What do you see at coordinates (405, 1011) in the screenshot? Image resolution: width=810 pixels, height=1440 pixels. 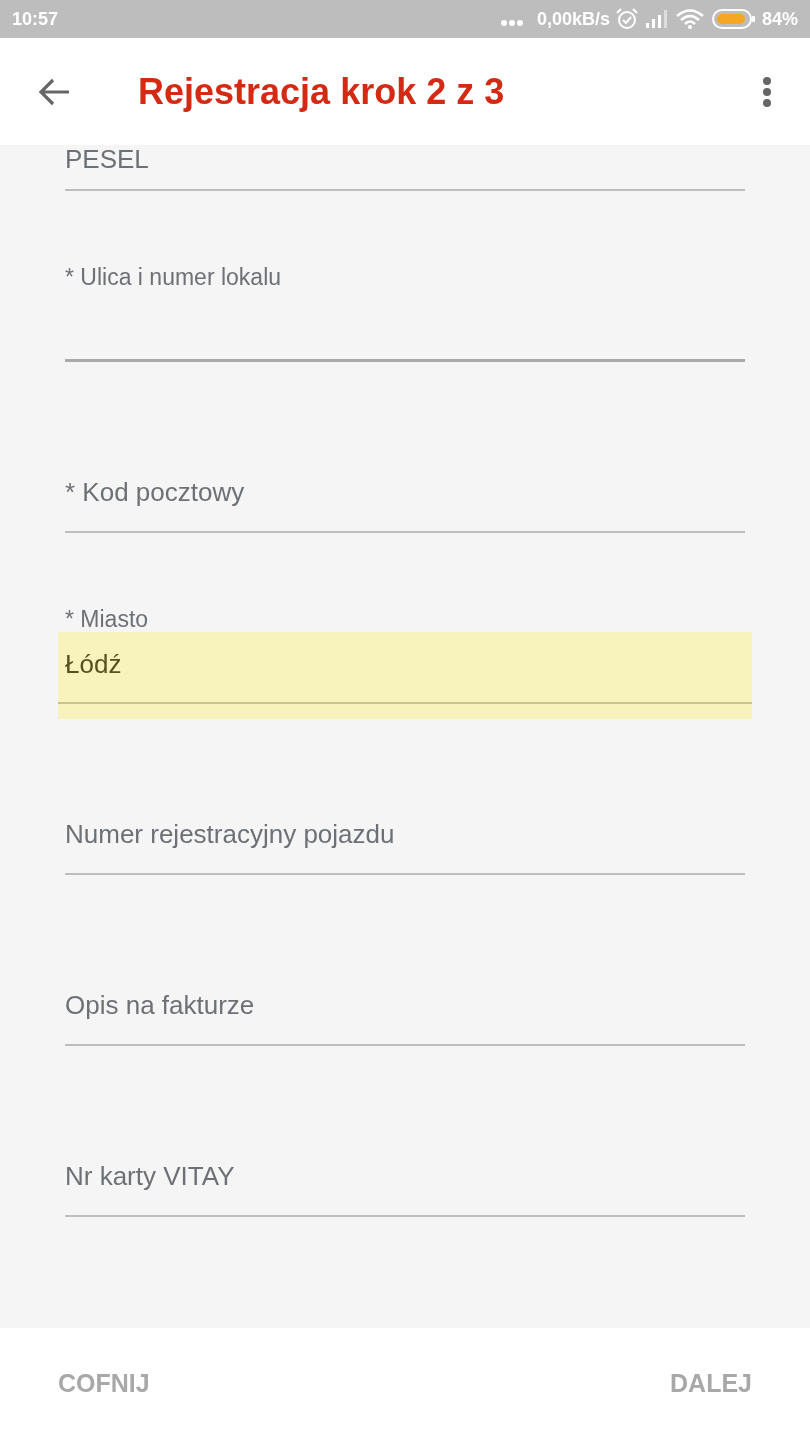 I see `text-field: Opis na fakturze` at bounding box center [405, 1011].